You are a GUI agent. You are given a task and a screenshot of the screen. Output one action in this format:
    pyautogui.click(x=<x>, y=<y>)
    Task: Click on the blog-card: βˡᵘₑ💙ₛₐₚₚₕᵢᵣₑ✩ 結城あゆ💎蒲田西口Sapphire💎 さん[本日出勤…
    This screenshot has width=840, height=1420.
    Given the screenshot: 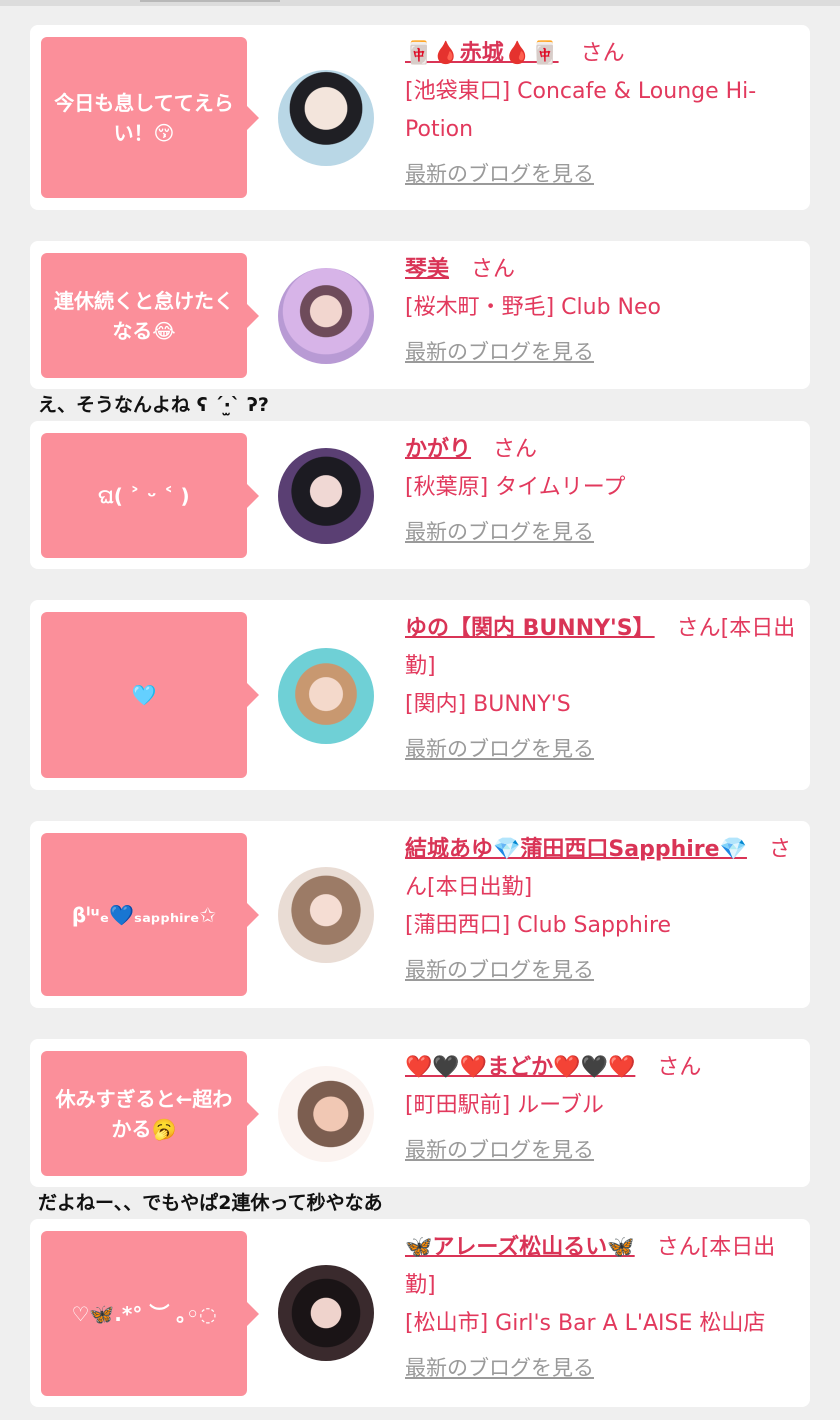 What is the action you would take?
    pyautogui.click(x=420, y=914)
    